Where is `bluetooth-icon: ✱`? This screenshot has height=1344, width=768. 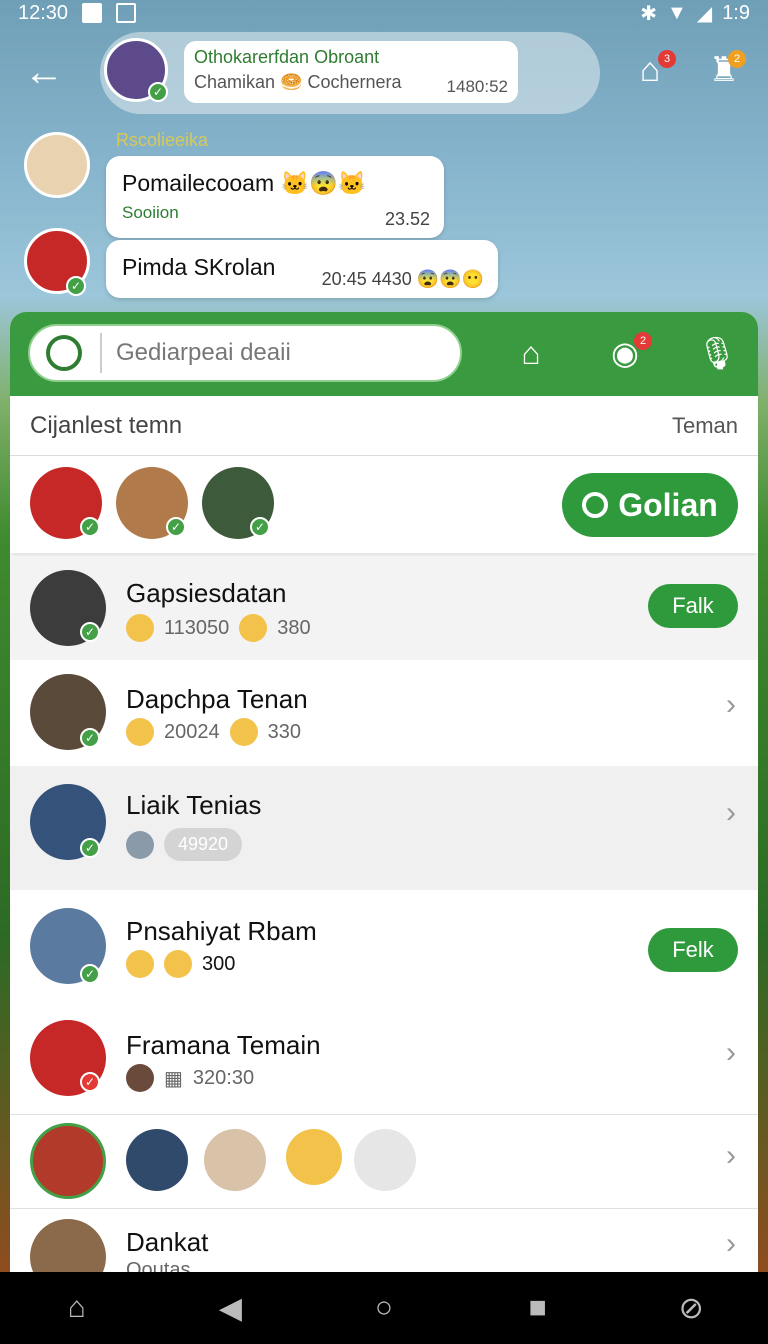 bluetooth-icon: ✱ is located at coordinates (648, 13).